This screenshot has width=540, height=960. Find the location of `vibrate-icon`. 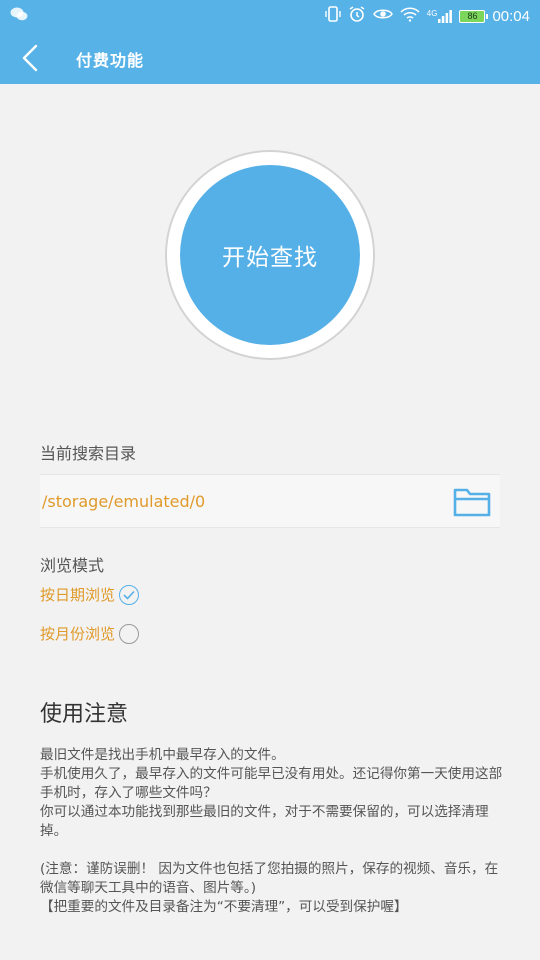

vibrate-icon is located at coordinates (333, 16).